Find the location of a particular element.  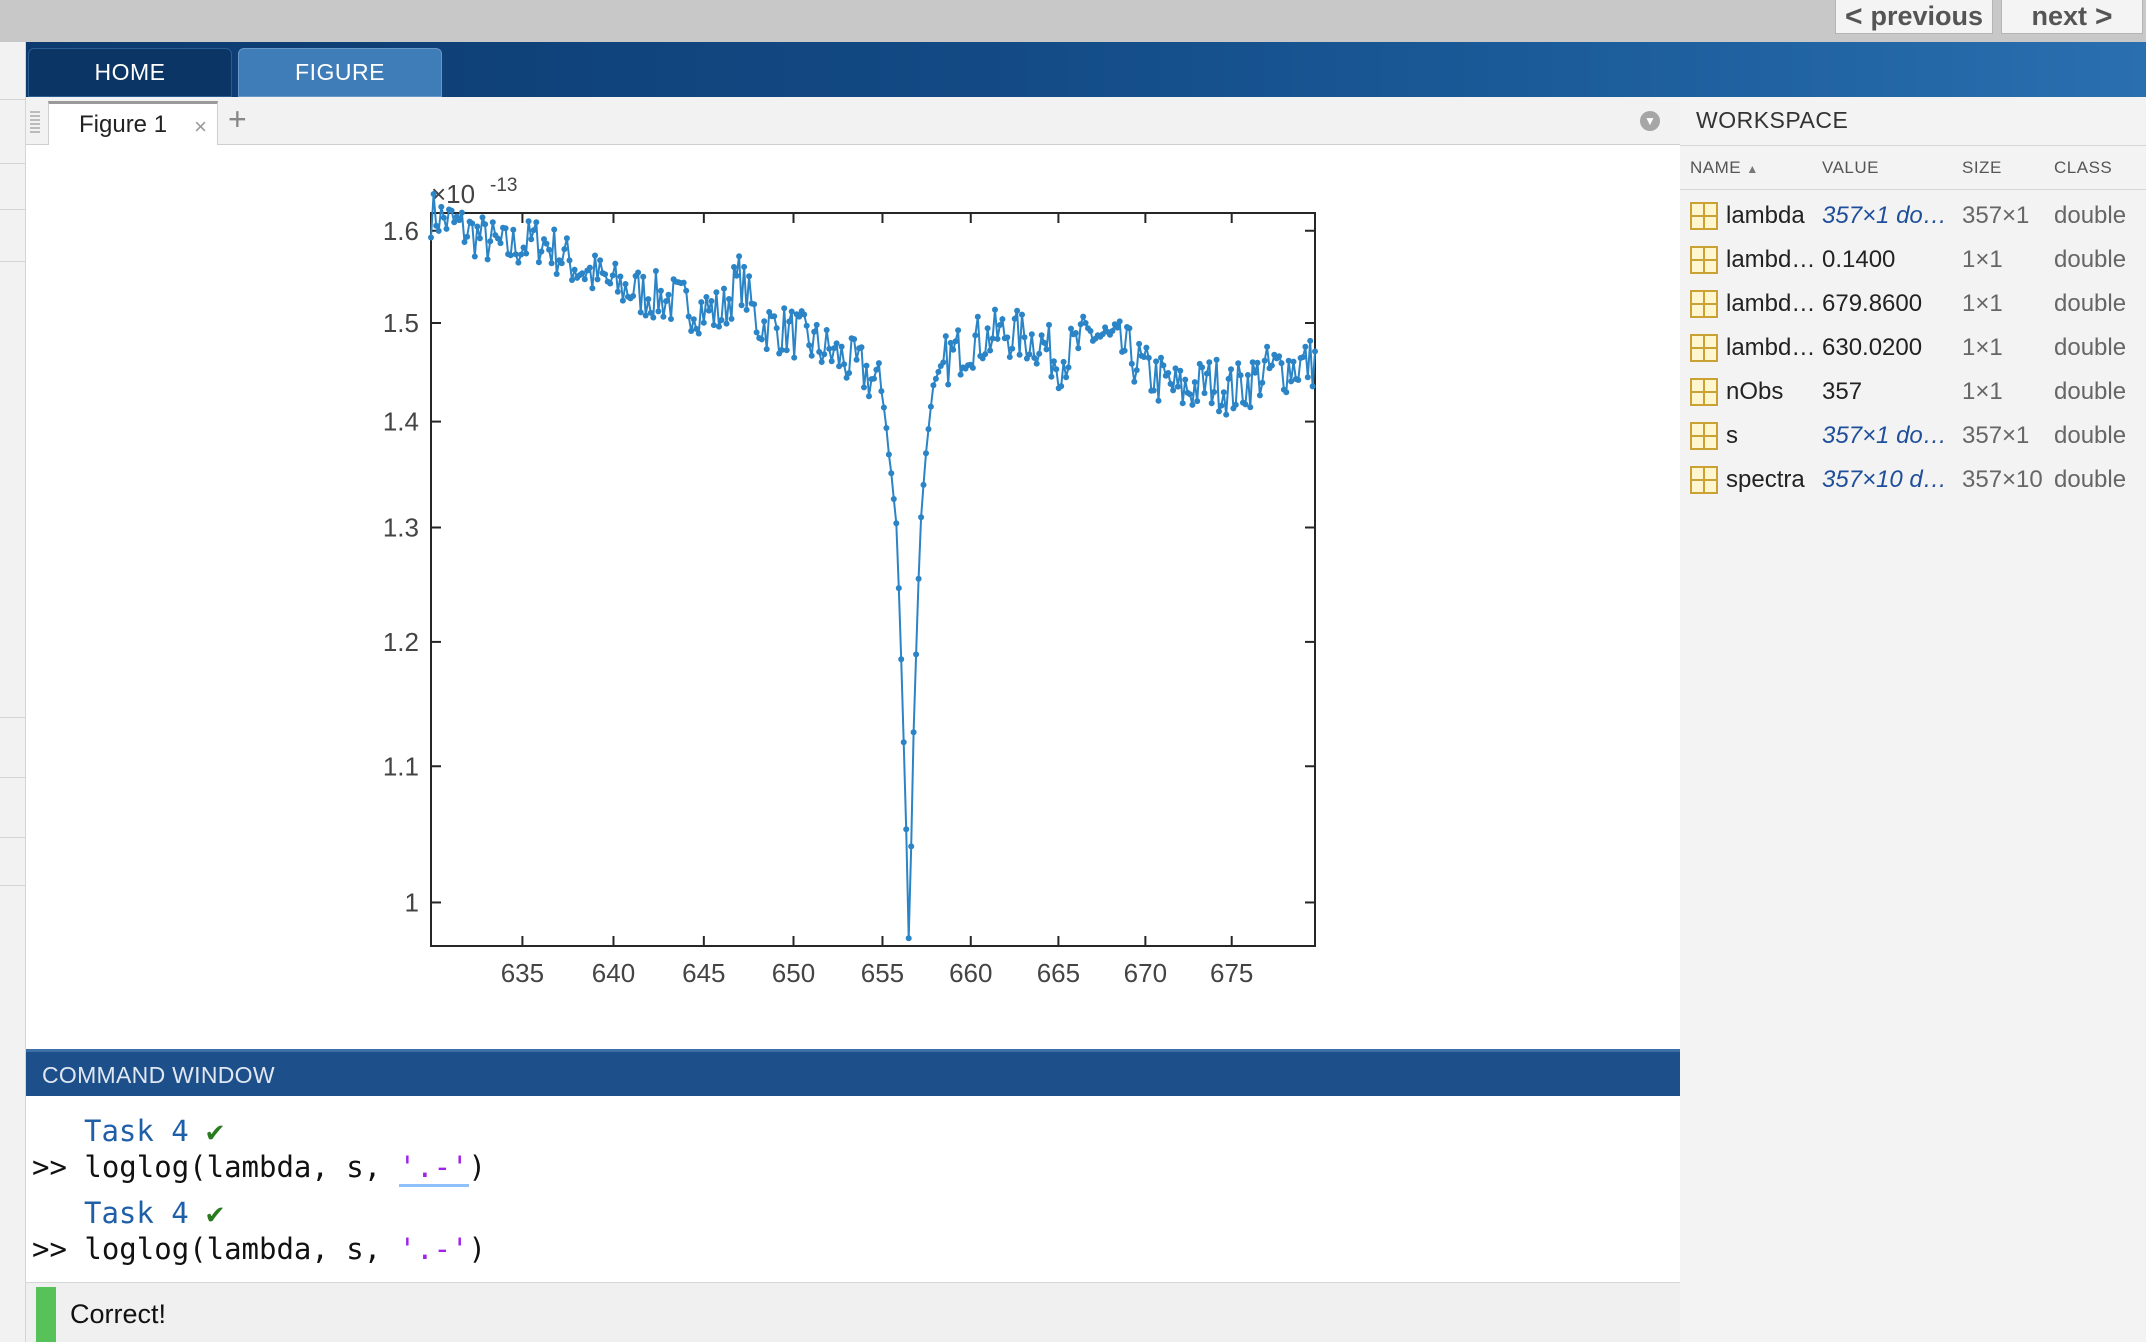

tab-figure: FIGURE is located at coordinates (340, 72).